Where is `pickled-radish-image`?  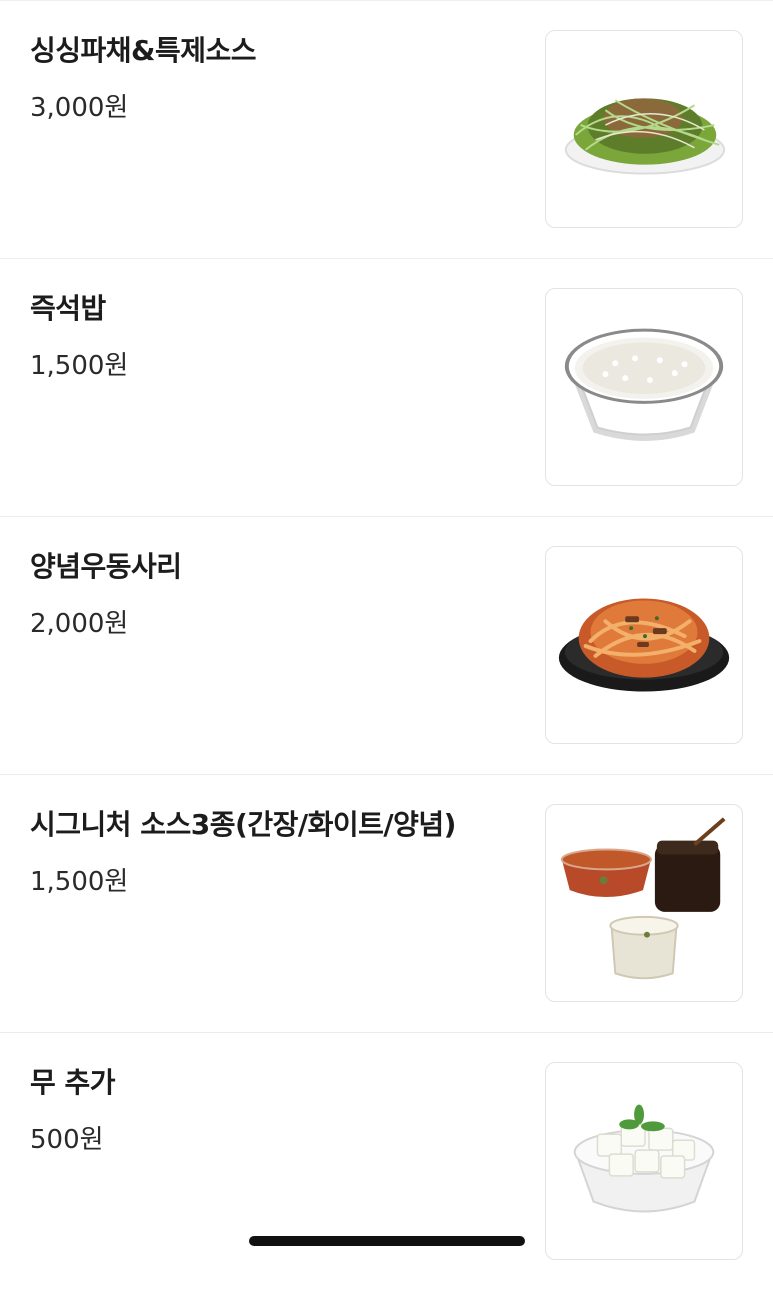
pickled-radish-image is located at coordinates (644, 1161).